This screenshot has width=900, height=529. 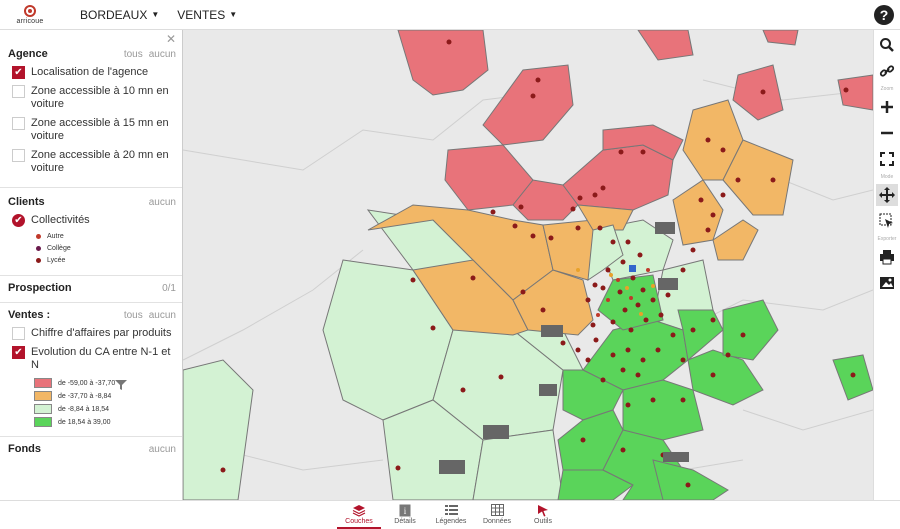 What do you see at coordinates (887, 45) in the screenshot?
I see `search-icon` at bounding box center [887, 45].